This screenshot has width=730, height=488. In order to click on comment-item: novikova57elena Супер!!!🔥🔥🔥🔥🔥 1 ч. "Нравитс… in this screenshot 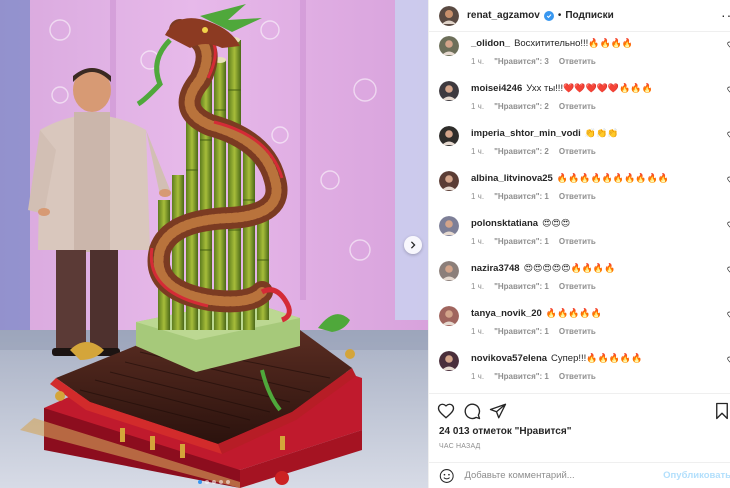, I will do `click(584, 370)`.